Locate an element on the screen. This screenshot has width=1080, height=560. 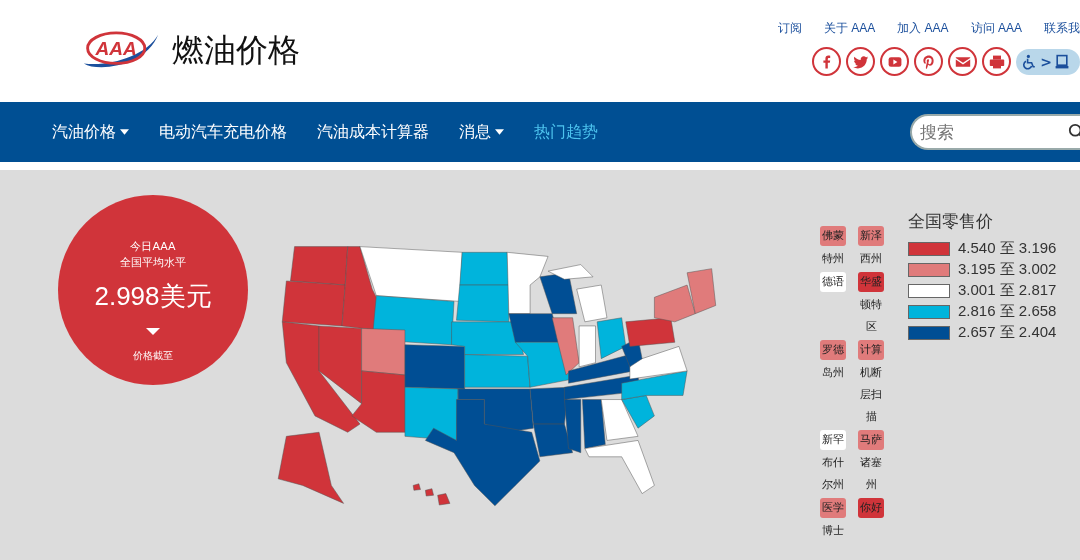
search-field: 搜索 is located at coordinates (995, 132).